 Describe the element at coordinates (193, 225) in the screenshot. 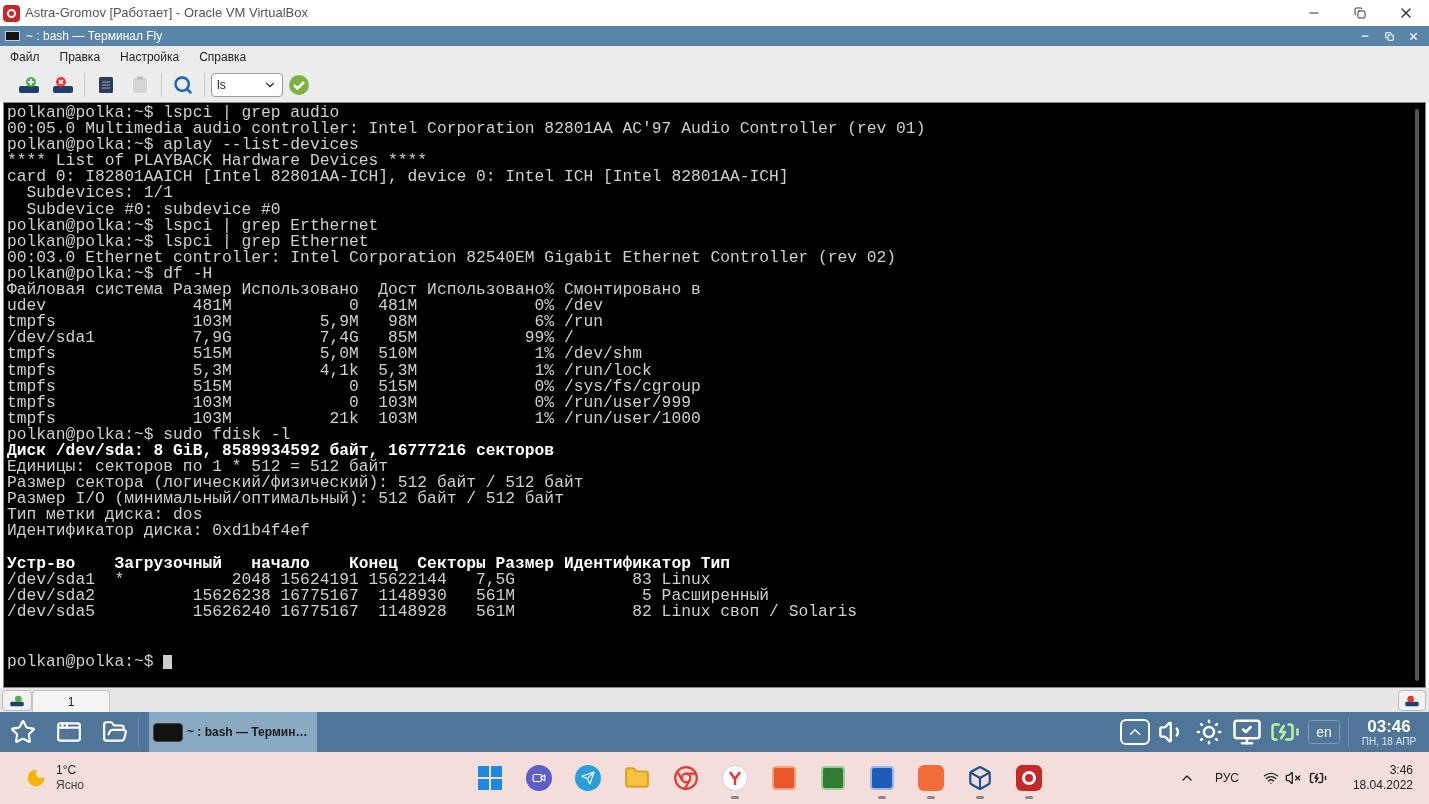

I see `terminal-line: polkan@polka:~$ lspci | grep Erthernet` at that location.